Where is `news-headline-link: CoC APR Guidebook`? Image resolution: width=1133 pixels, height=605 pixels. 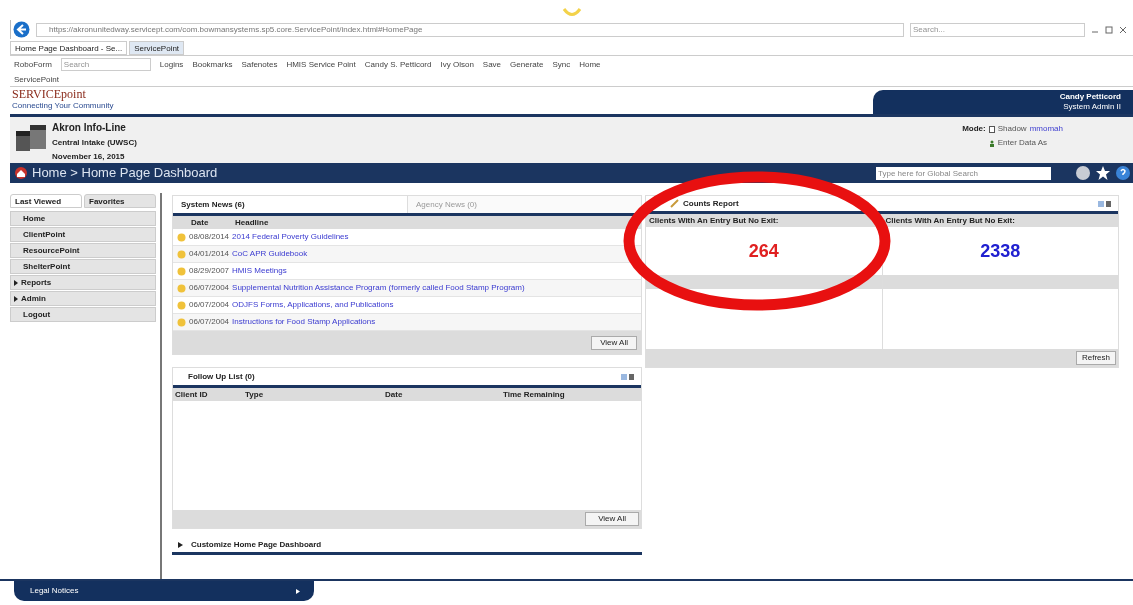 news-headline-link: CoC APR Guidebook is located at coordinates (270, 254).